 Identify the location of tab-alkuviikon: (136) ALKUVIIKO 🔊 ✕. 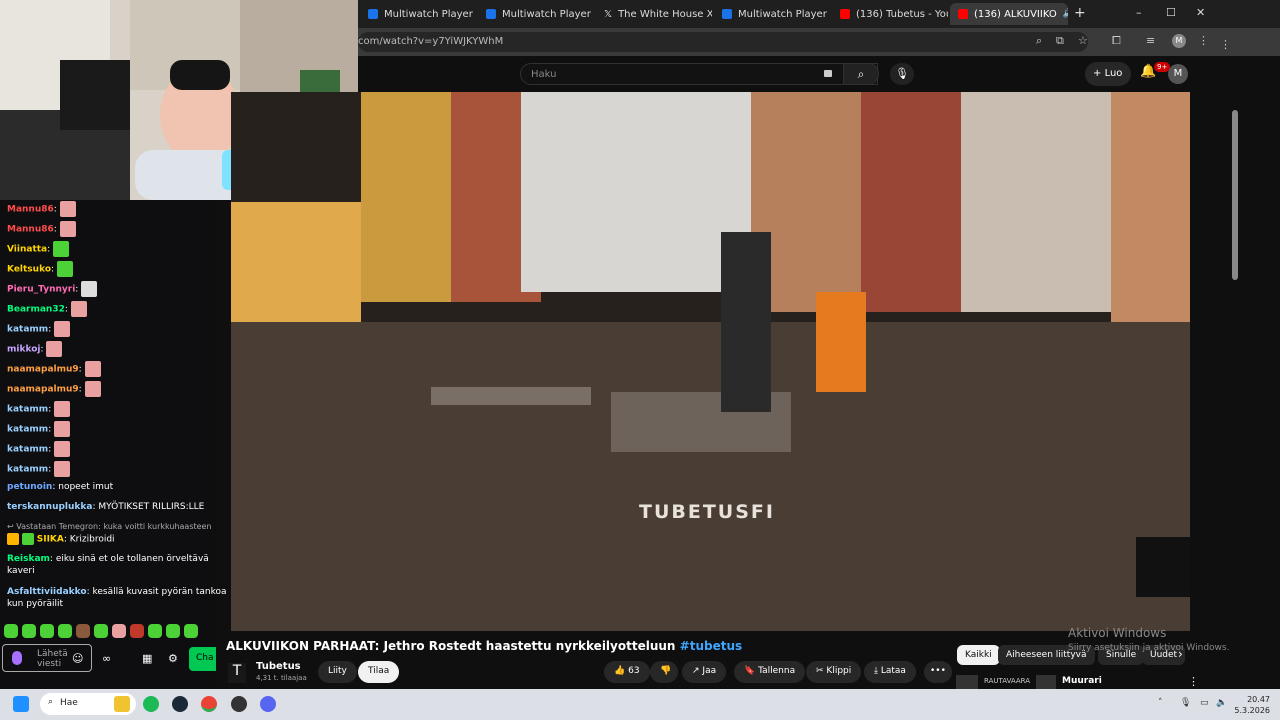
(1009, 14).